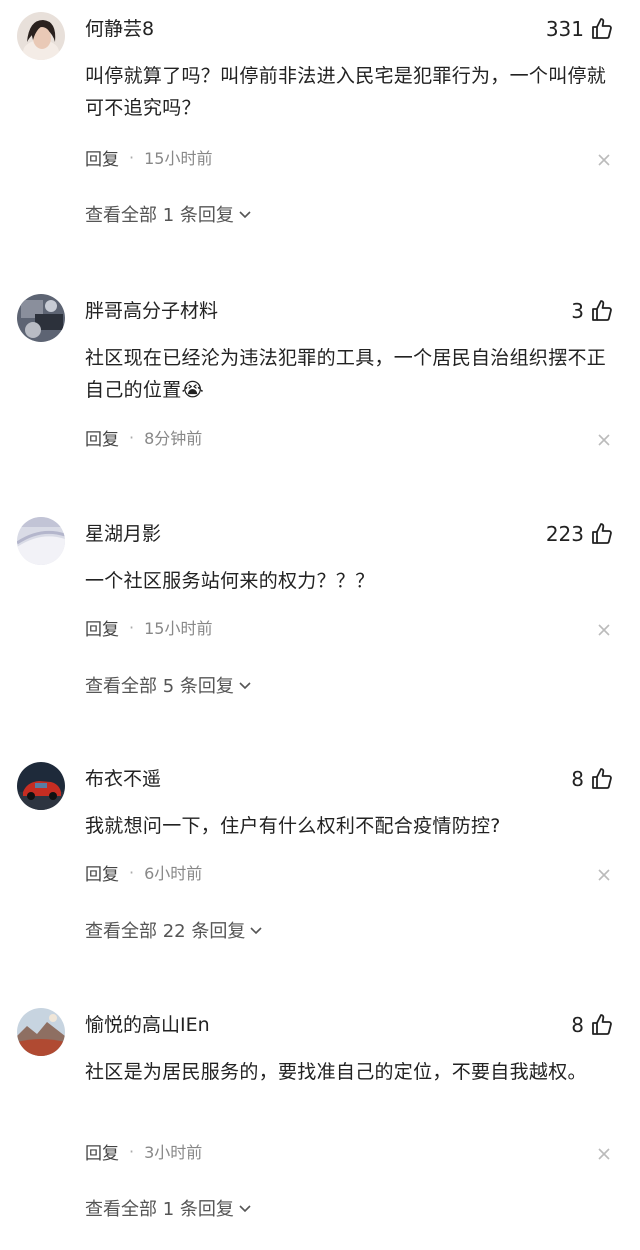  What do you see at coordinates (119, 29) in the screenshot?
I see `username: 何静芸8` at bounding box center [119, 29].